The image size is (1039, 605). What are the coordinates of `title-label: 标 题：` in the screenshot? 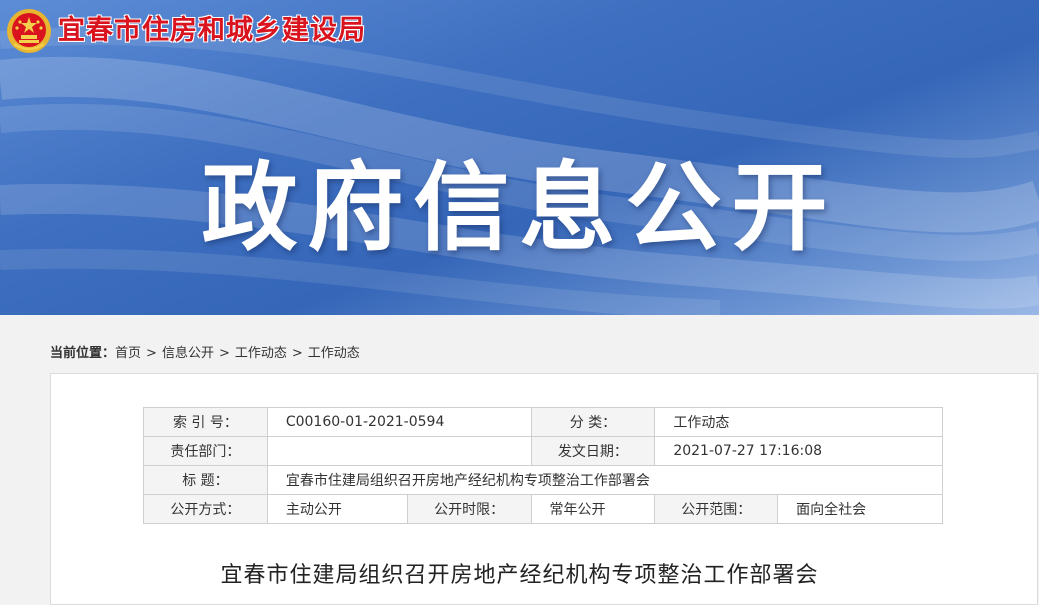 It's located at (205, 480).